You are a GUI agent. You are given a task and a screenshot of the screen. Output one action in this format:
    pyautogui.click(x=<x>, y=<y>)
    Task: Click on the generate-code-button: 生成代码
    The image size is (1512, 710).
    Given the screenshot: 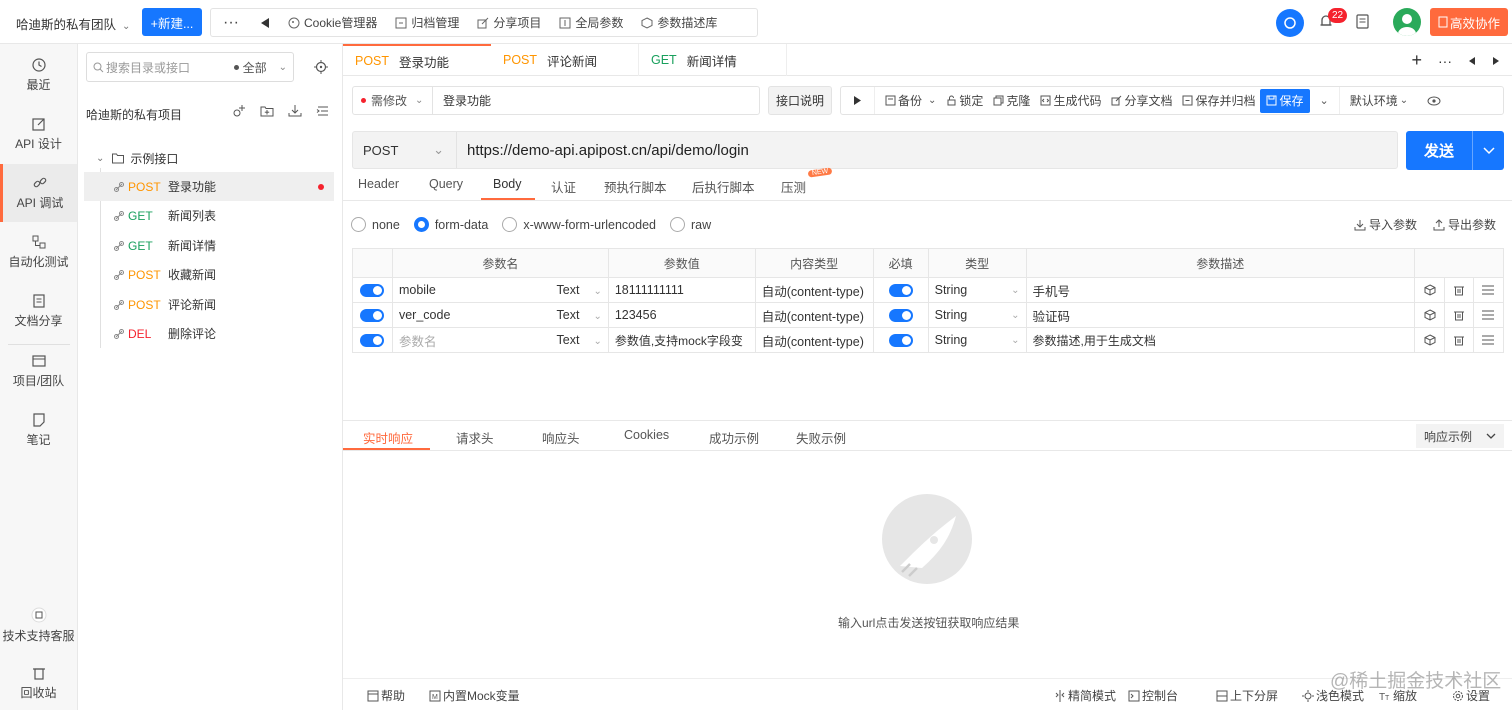 What is the action you would take?
    pyautogui.click(x=1070, y=100)
    